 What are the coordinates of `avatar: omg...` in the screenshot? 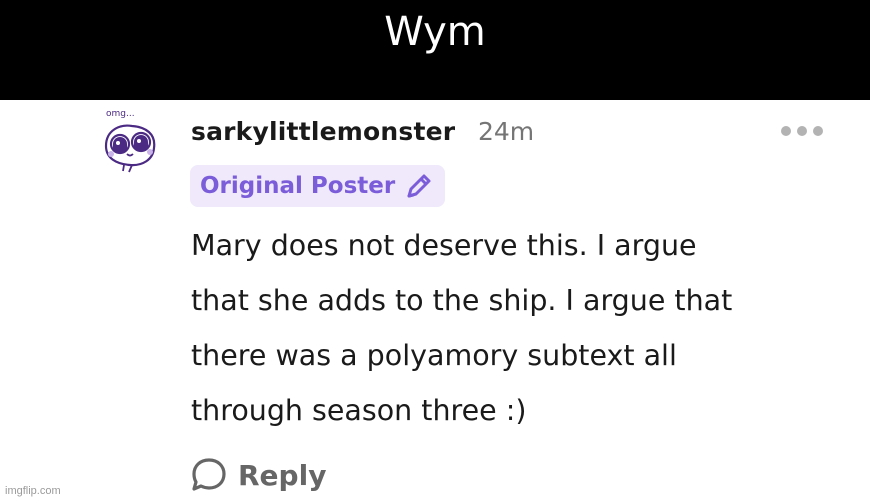 It's located at (132, 140).